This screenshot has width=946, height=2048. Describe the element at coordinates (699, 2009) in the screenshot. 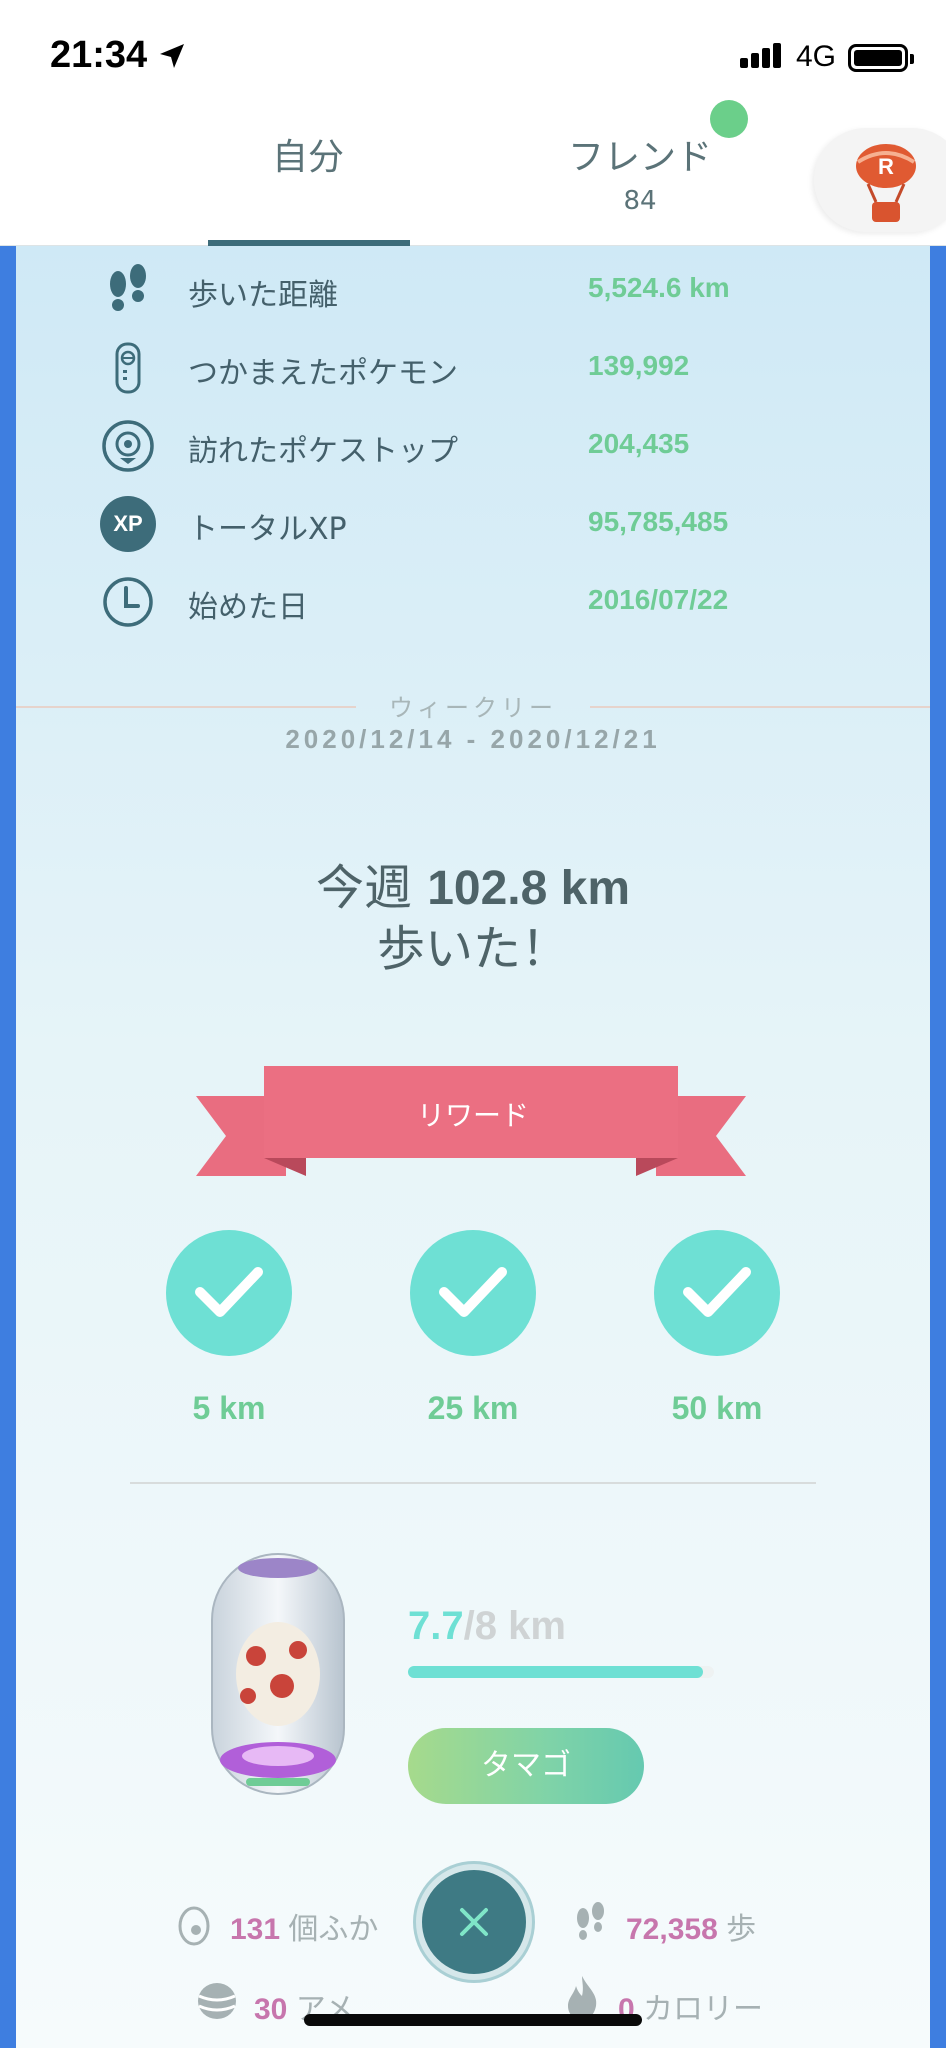

I see `calories-unit: カロリー` at that location.